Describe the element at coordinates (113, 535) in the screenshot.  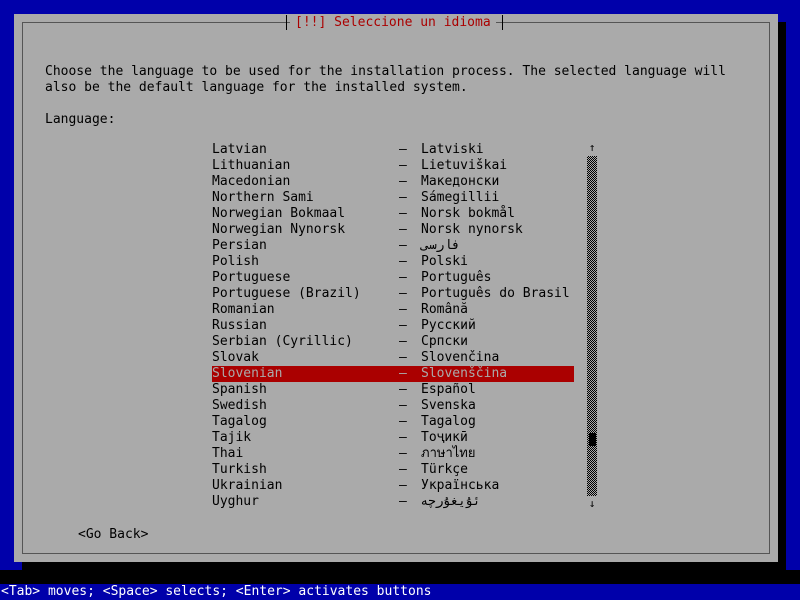
I see `go-back-button: <Go Back>` at that location.